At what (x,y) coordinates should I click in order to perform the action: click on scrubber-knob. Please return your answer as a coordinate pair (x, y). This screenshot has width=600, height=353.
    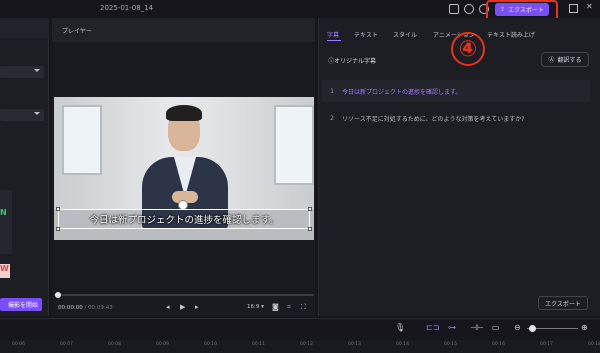
    Looking at the image, I should click on (58, 295).